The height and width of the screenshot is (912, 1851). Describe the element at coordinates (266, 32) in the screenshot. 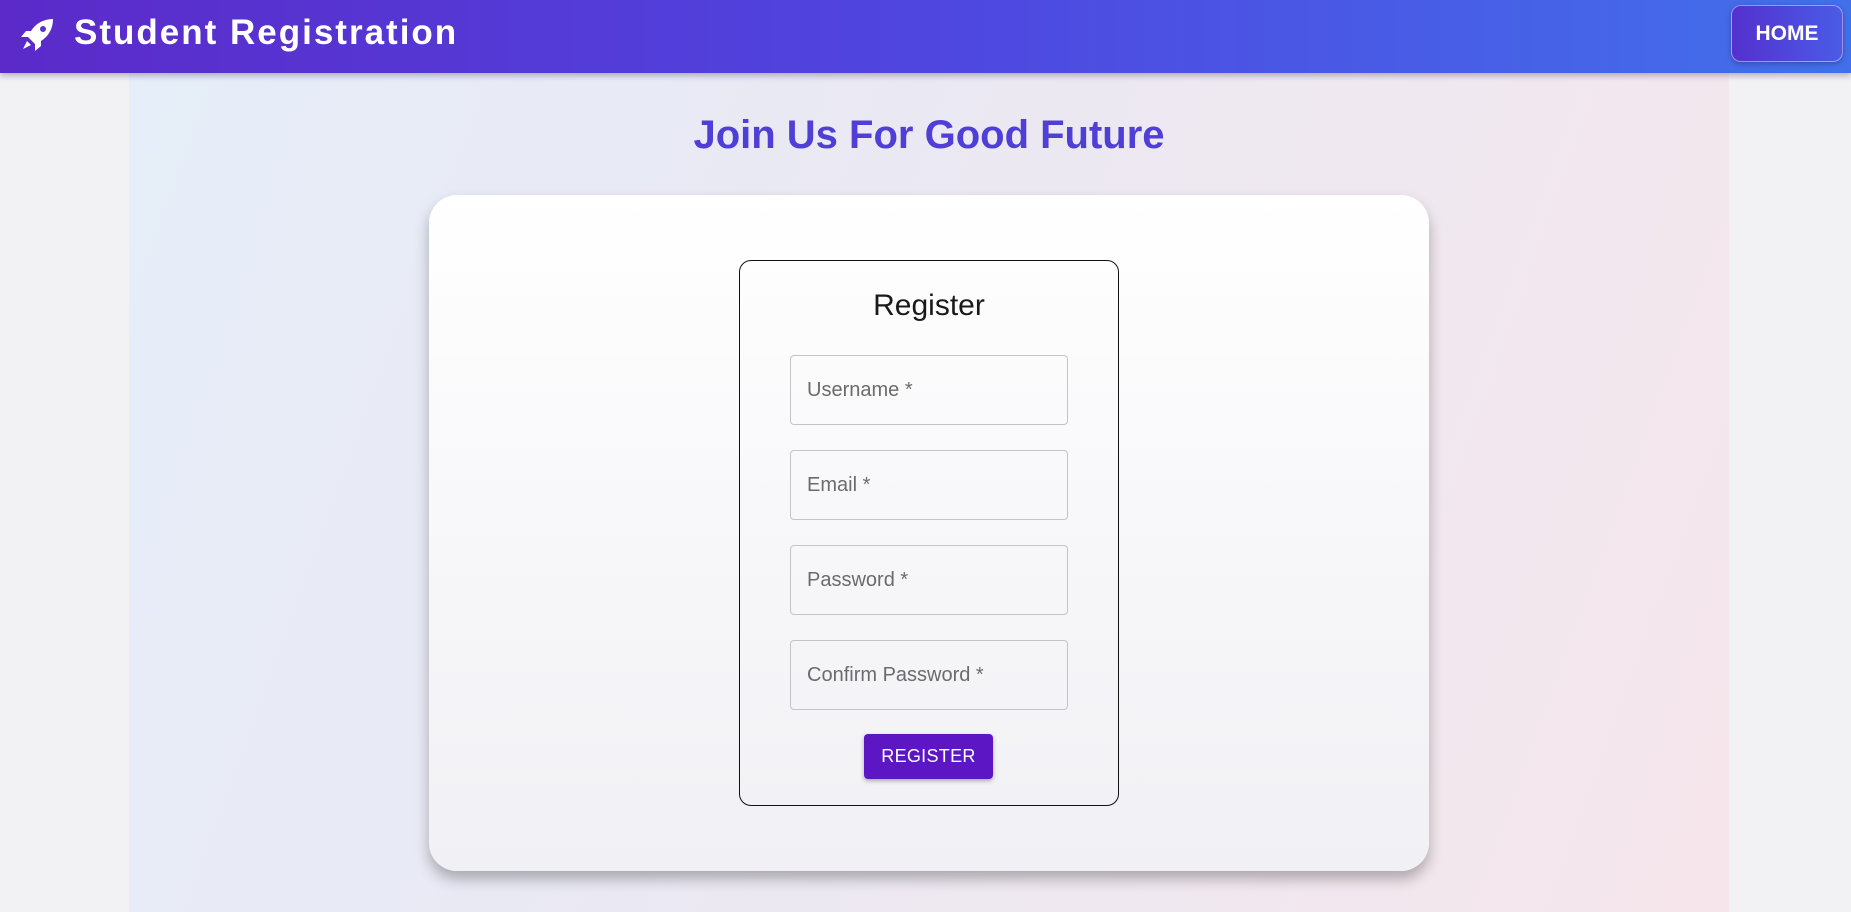

I see `app-title: Student Registration` at that location.